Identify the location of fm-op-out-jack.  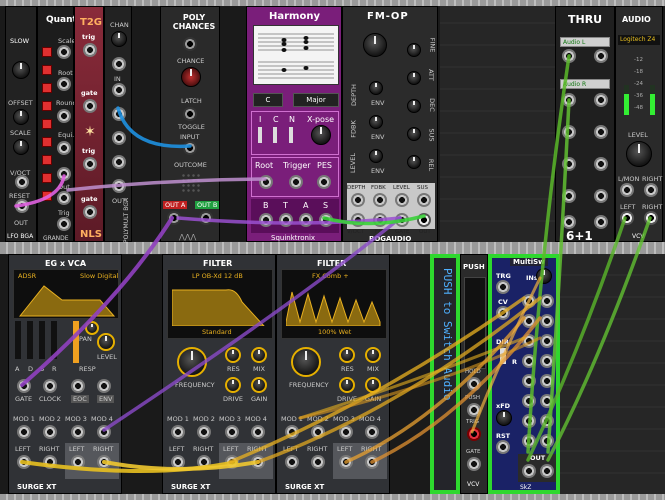
(424, 220).